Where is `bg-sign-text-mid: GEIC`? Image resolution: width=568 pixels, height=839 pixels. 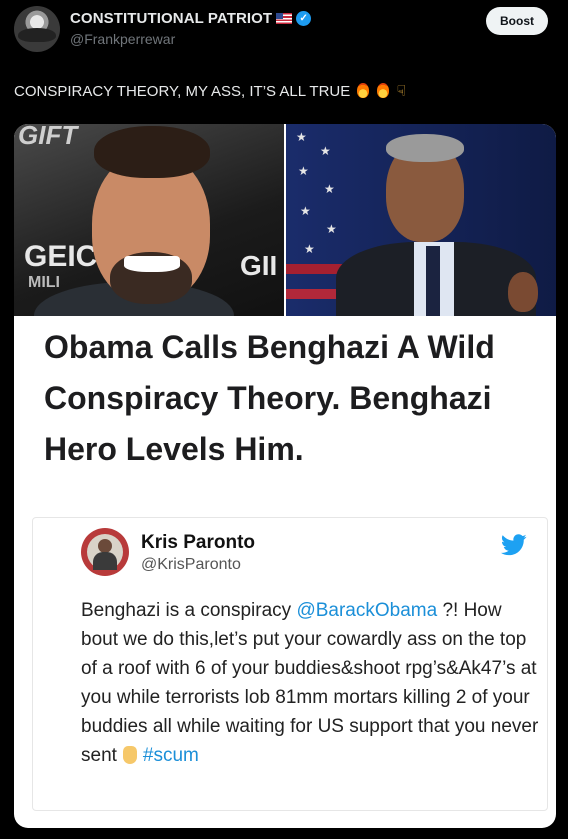 bg-sign-text-mid: GEIC is located at coordinates (61, 256).